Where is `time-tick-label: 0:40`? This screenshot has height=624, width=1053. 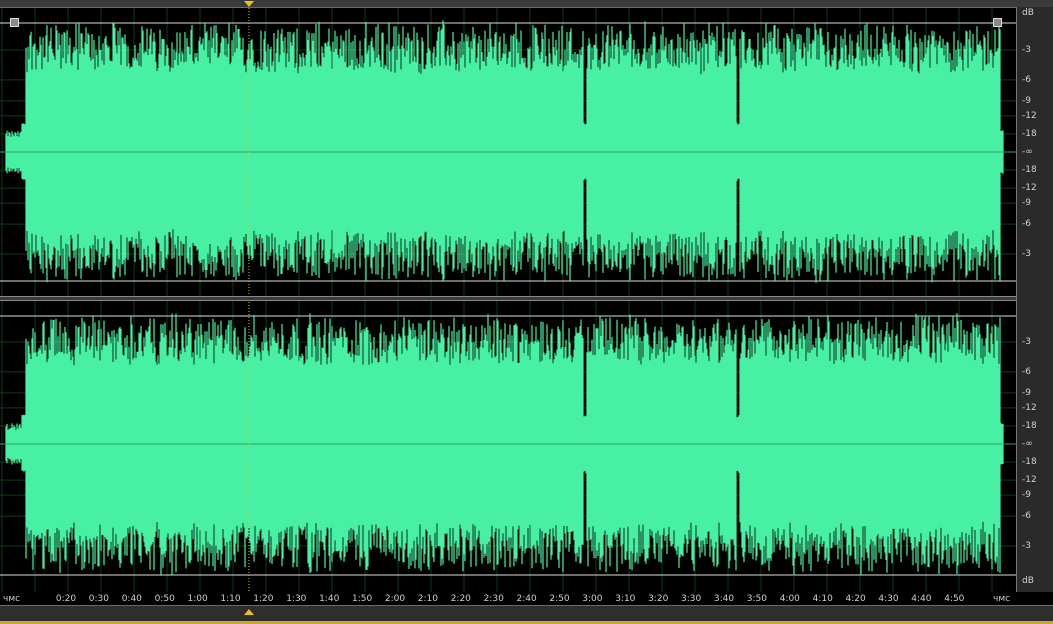 time-tick-label: 0:40 is located at coordinates (131, 599).